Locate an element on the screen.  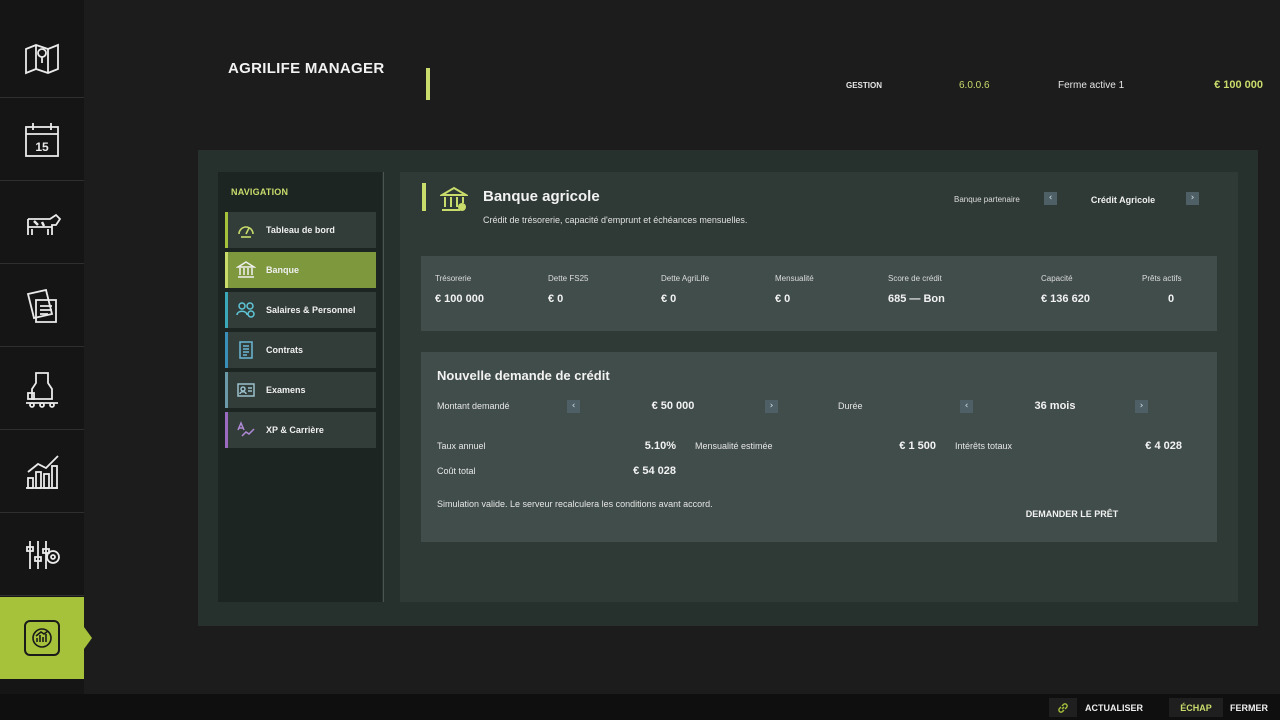
calendar-icon: 15 is located at coordinates (42, 139).